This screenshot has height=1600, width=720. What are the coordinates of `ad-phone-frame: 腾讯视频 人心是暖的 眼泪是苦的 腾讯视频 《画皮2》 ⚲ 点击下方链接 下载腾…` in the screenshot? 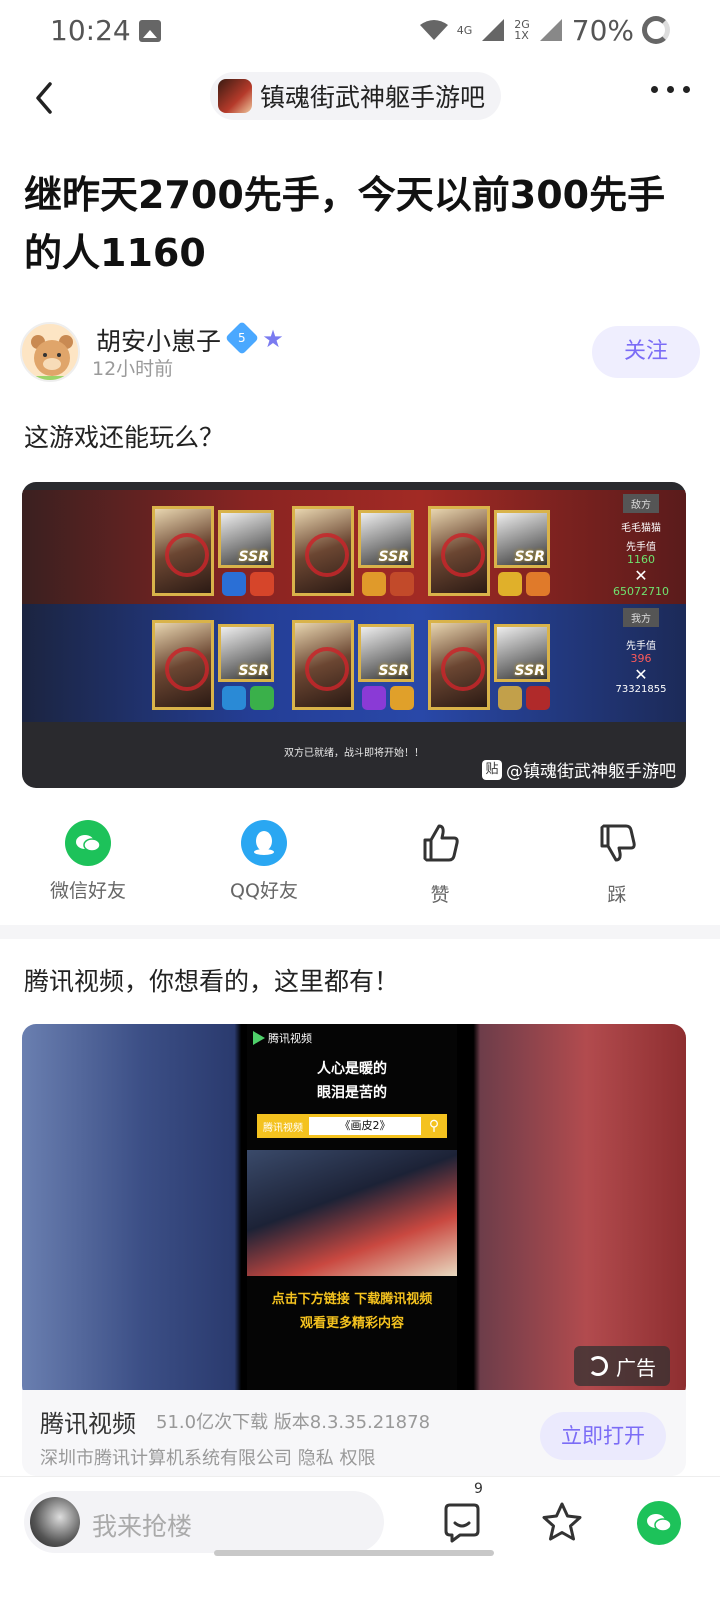 It's located at (352, 1212).